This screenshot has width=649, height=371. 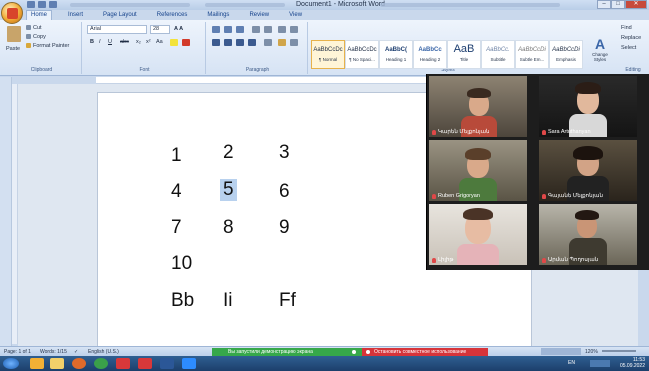 What do you see at coordinates (11, 363) in the screenshot?
I see `start-button` at bounding box center [11, 363].